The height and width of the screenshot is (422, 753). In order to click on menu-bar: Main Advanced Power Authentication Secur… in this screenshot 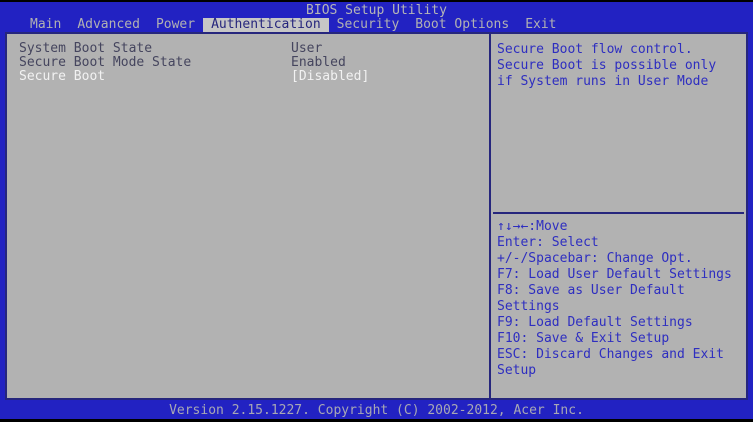, I will do `click(376, 25)`.